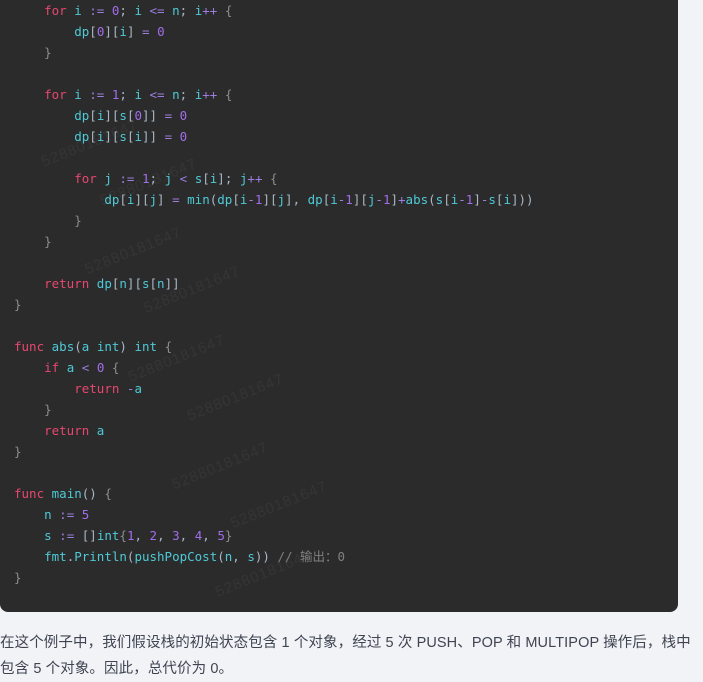  What do you see at coordinates (74, 430) in the screenshot?
I see `code-line: return a` at bounding box center [74, 430].